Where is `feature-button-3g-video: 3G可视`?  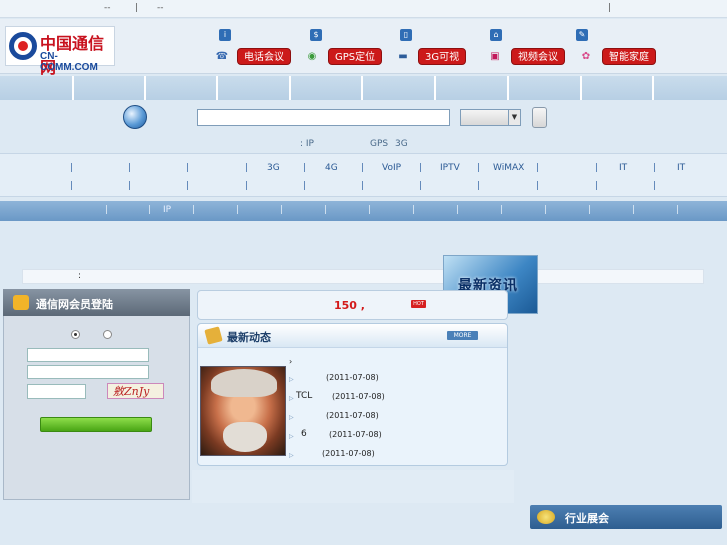
feature-button-3g-video: 3G可视 is located at coordinates (442, 56).